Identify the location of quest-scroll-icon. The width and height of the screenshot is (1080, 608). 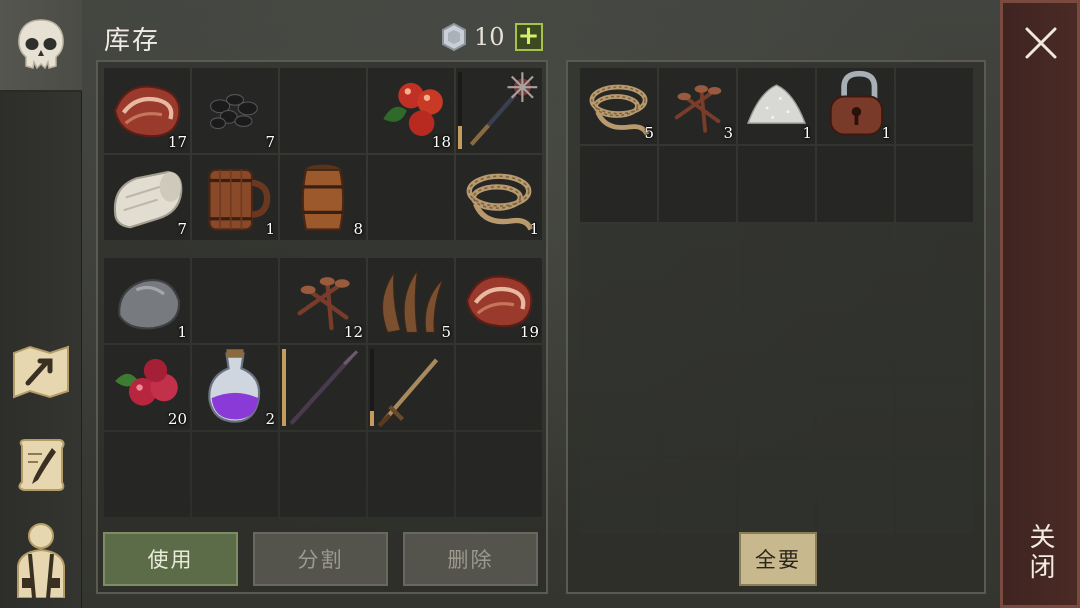
(41, 465).